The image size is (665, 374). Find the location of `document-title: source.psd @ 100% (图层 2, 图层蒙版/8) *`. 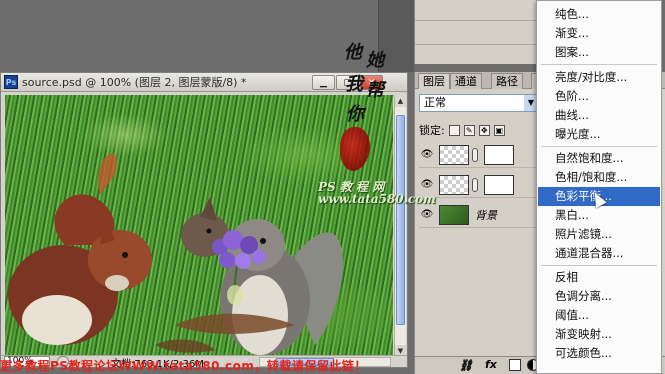

document-title: source.psd @ 100% (图层 2, 图层蒙版/8) * is located at coordinates (134, 82).